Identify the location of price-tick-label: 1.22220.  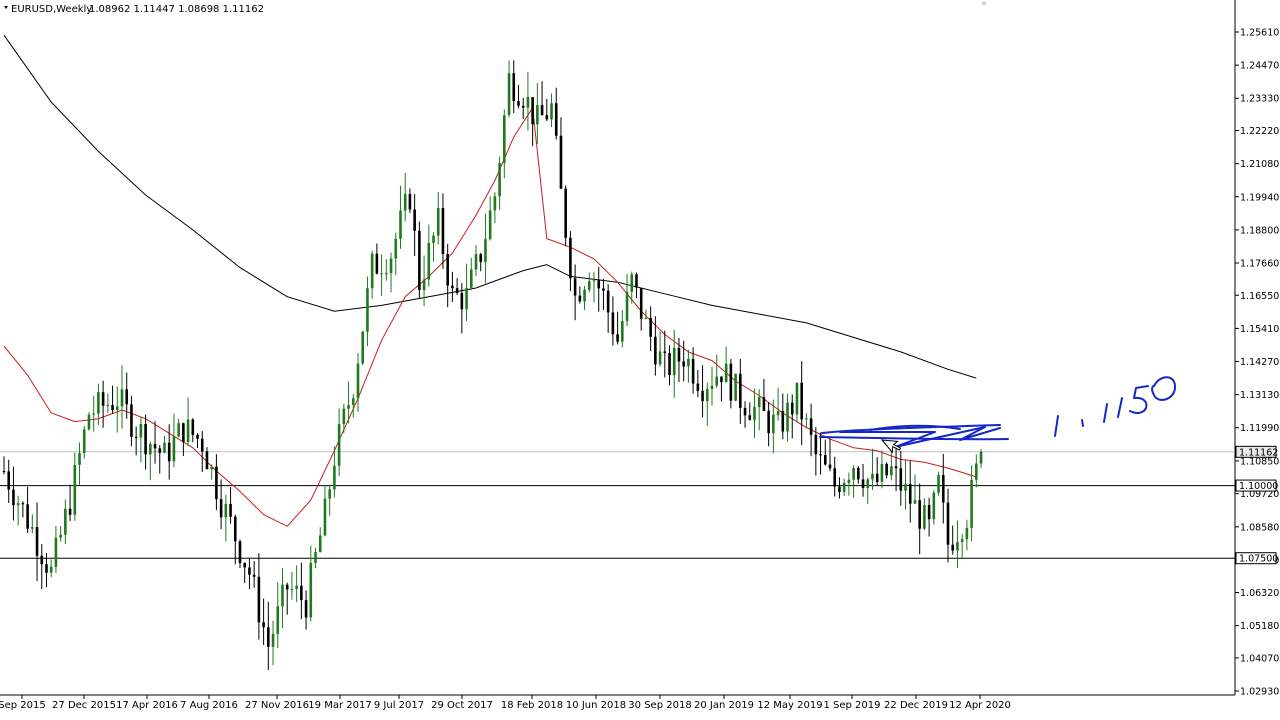
(1259, 131).